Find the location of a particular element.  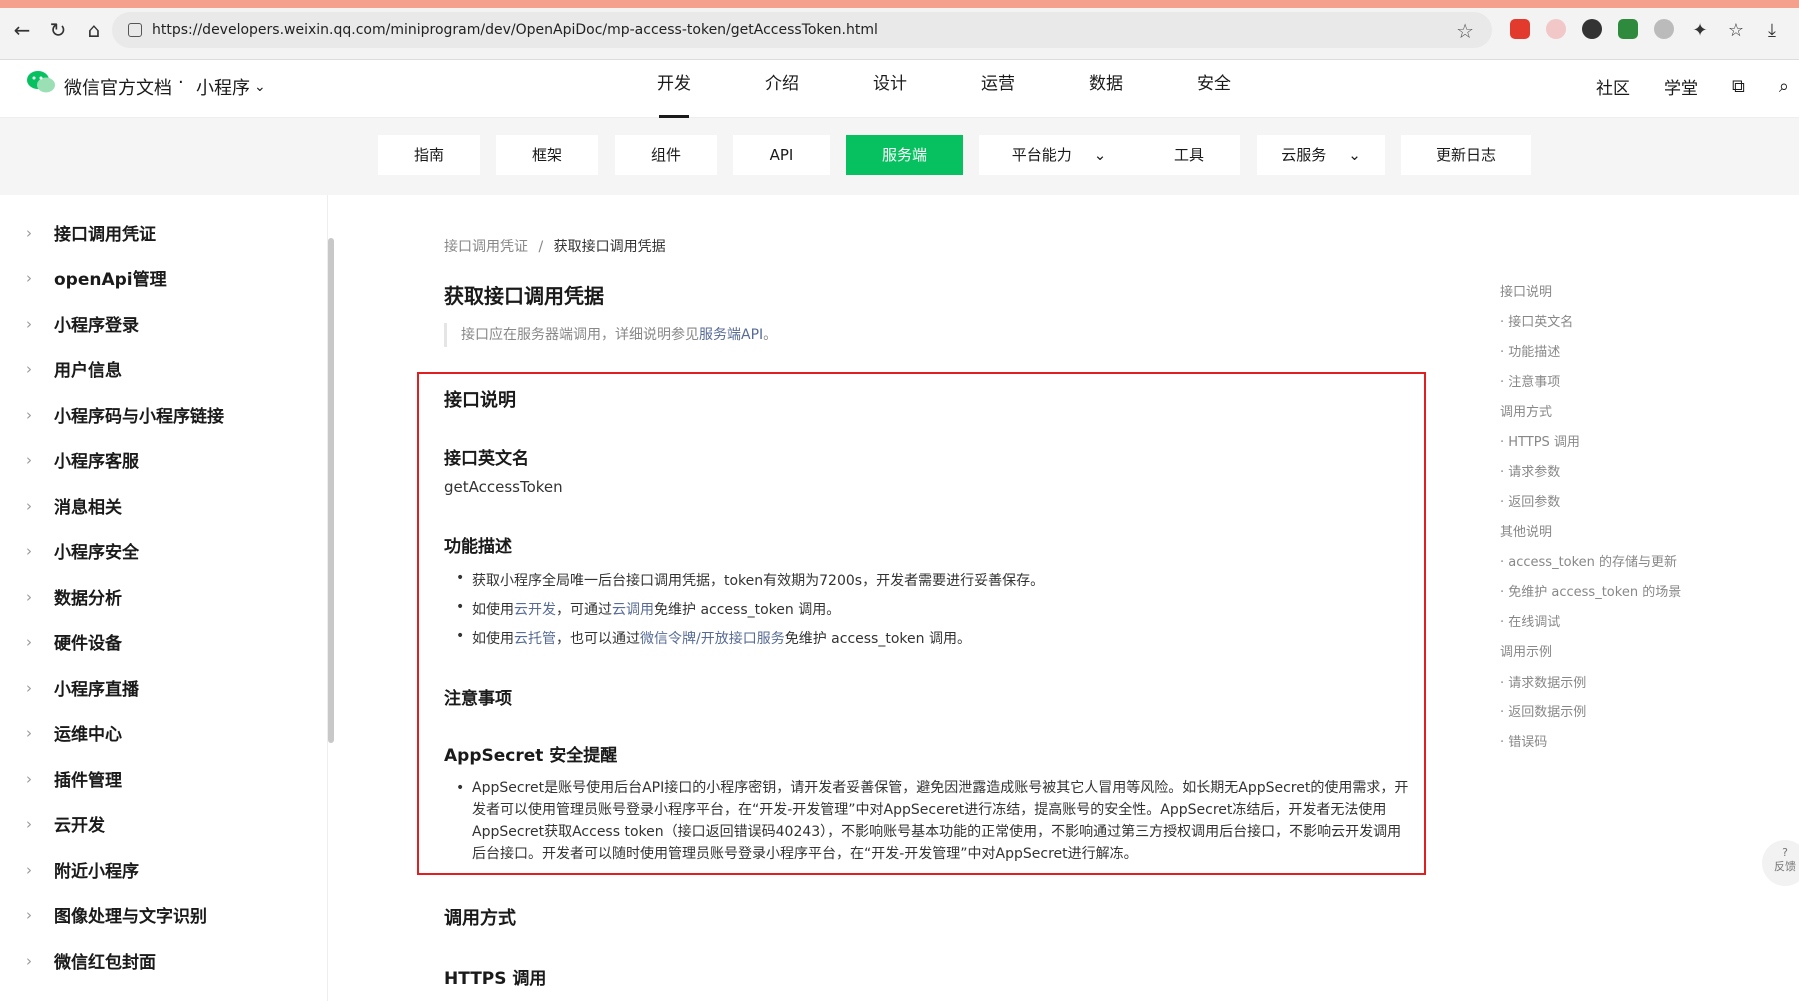

subnav-guide: 指南 is located at coordinates (429, 155).